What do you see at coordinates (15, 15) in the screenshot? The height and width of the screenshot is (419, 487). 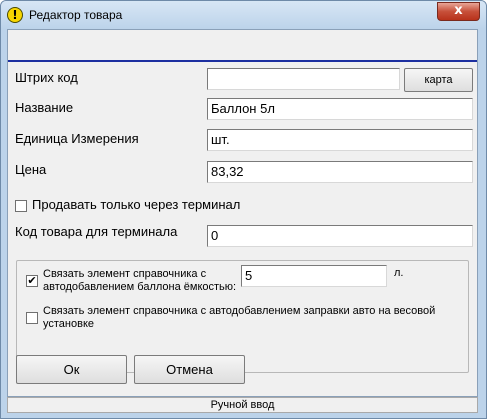 I see `warning-icon: !` at bounding box center [15, 15].